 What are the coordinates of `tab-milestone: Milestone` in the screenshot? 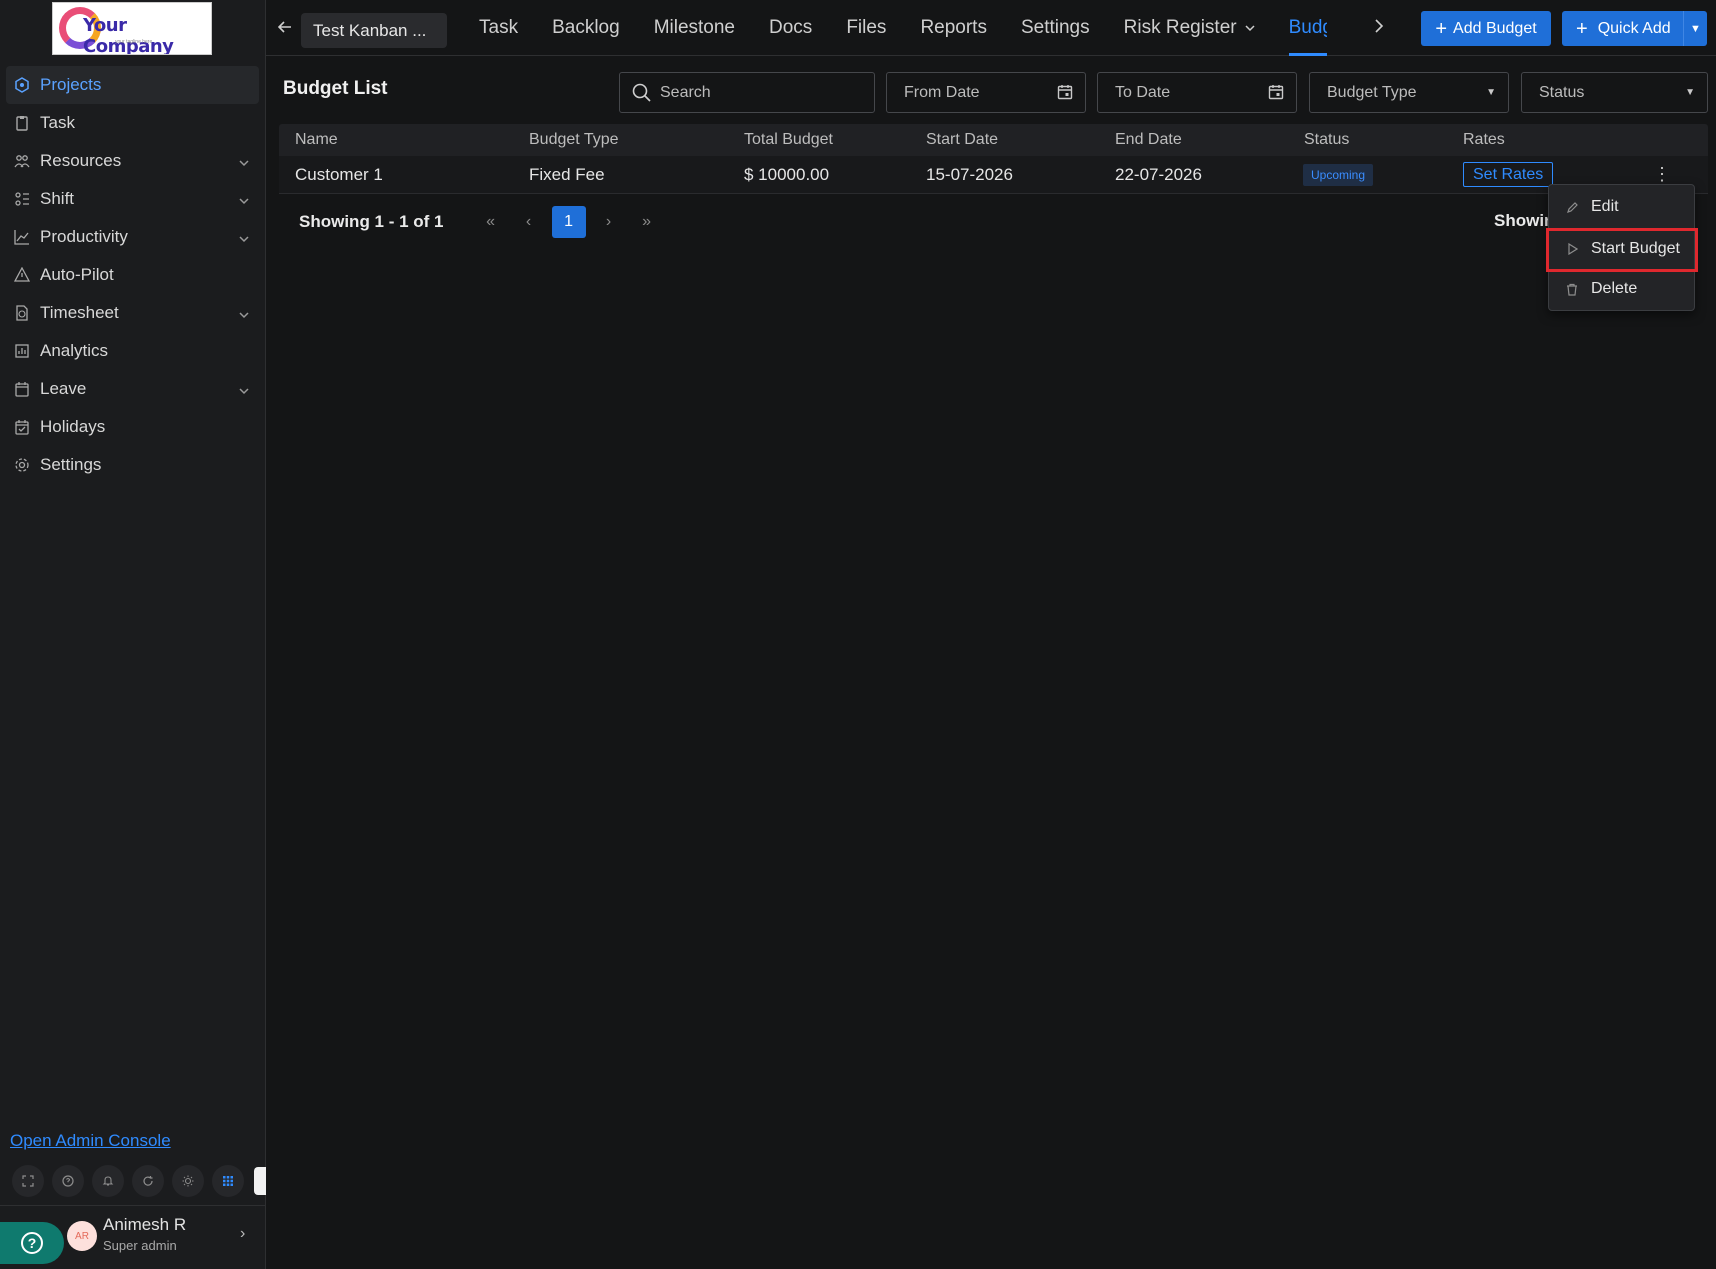 It's located at (694, 28).